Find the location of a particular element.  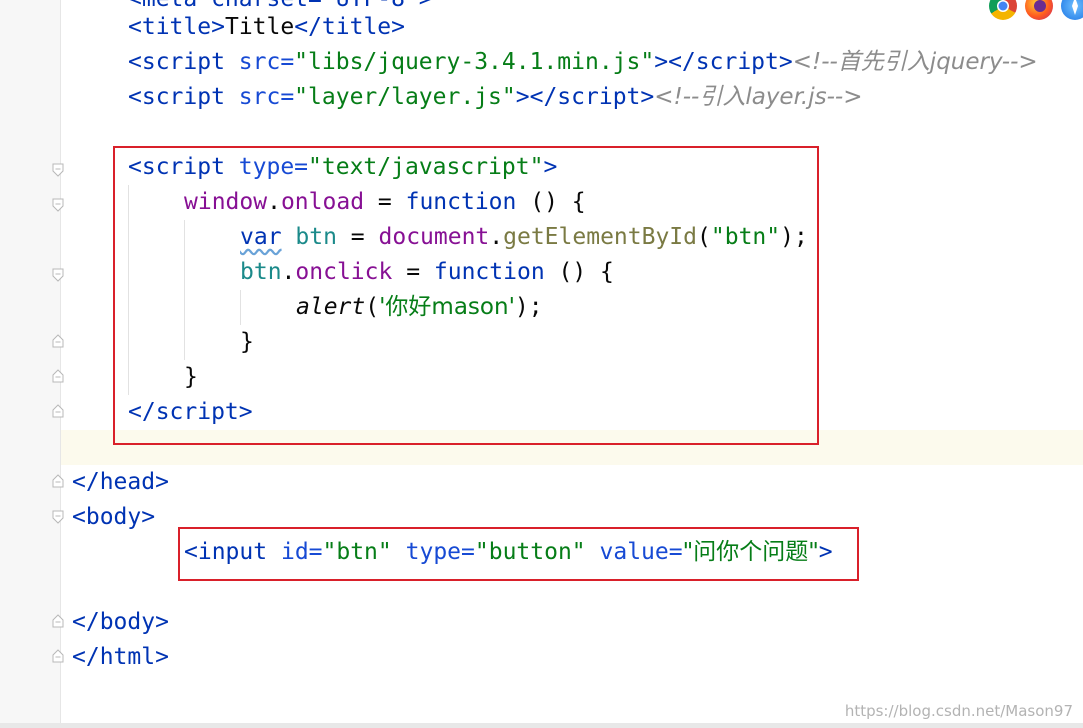

title-text: Title is located at coordinates (259, 27).